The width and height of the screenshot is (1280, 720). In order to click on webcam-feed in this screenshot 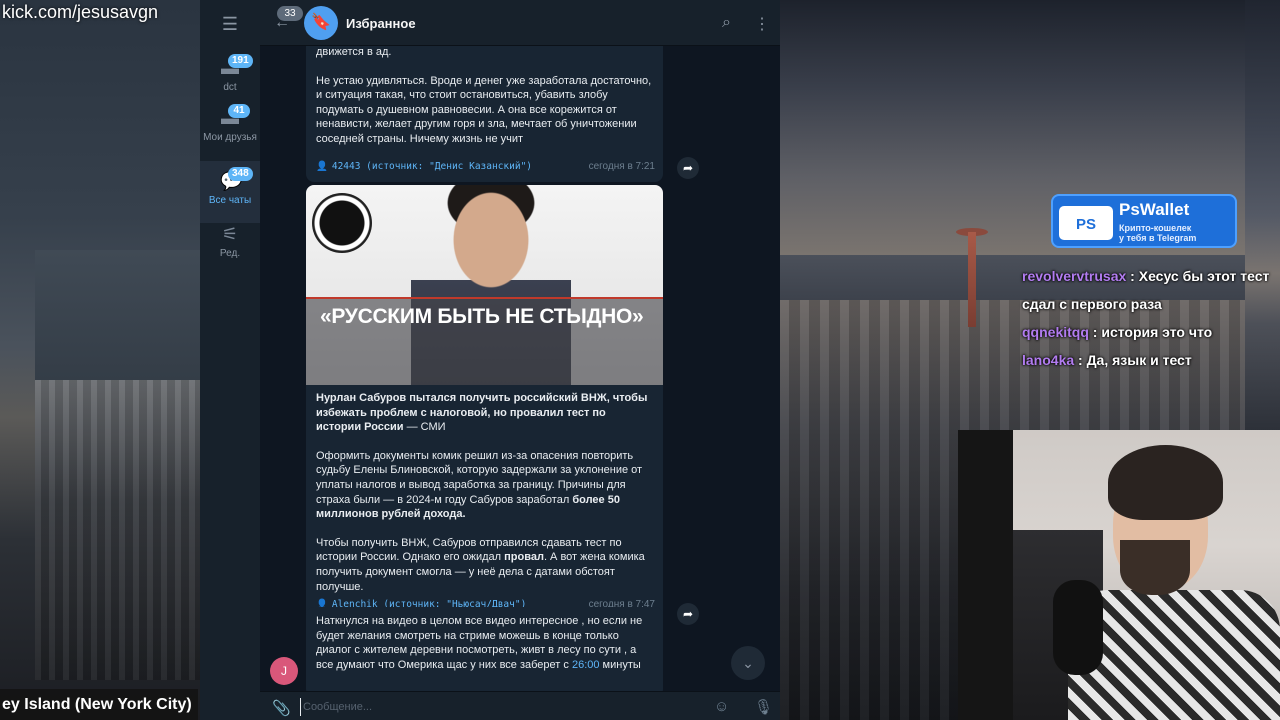, I will do `click(1119, 575)`.